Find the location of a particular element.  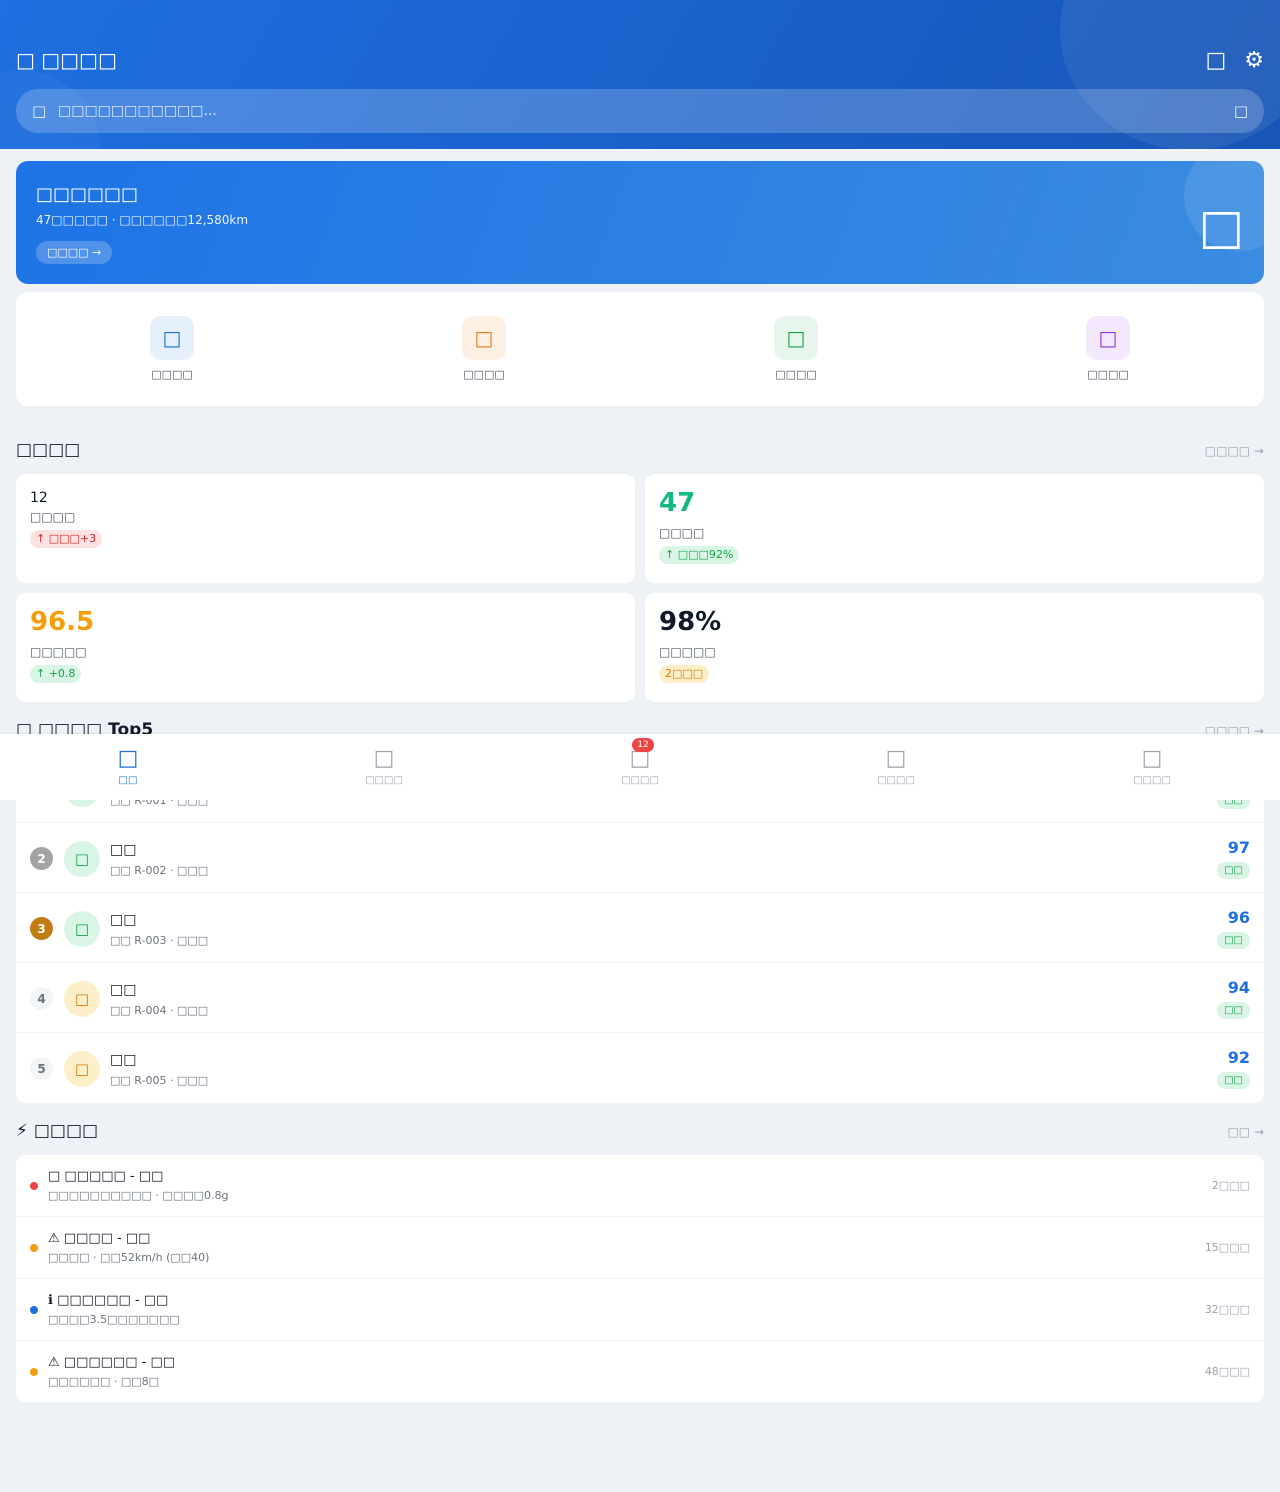

tab-vehicles: □ □□□□ is located at coordinates (384, 767).